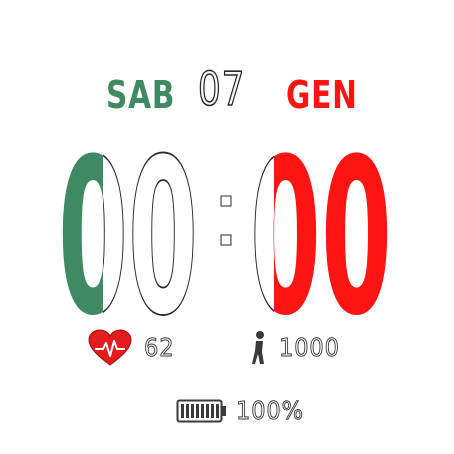 Image resolution: width=454 pixels, height=454 pixels. I want to click on time-hours: 00 00, so click(128, 220).